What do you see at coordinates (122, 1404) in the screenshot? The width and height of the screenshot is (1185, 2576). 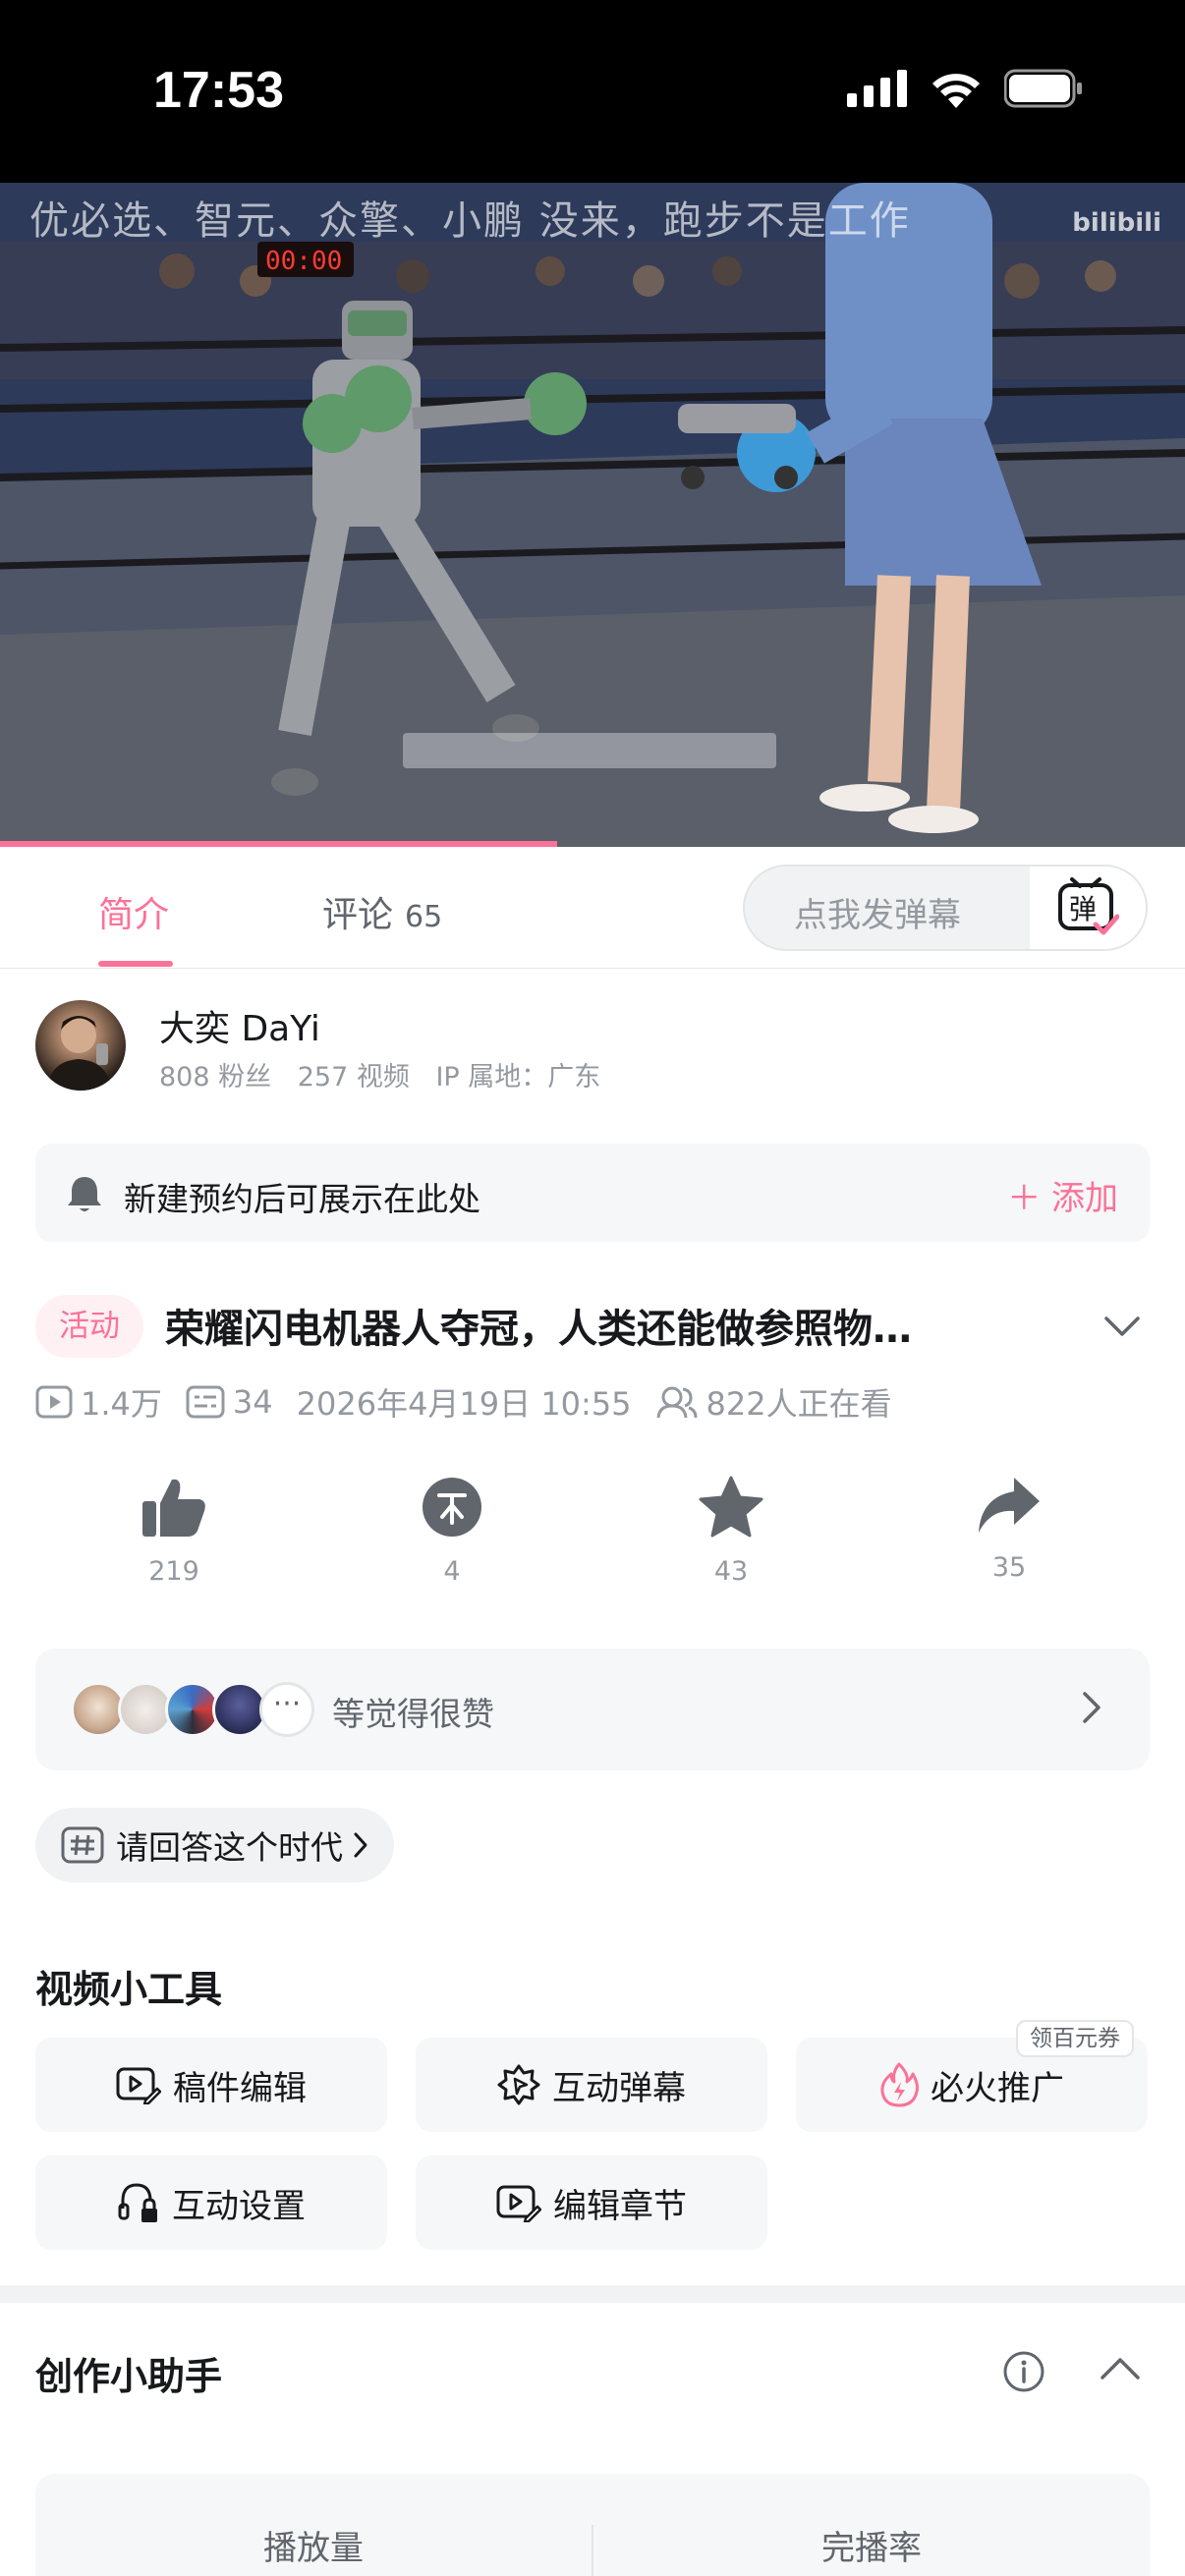 I see `play-count: 1.4万` at bounding box center [122, 1404].